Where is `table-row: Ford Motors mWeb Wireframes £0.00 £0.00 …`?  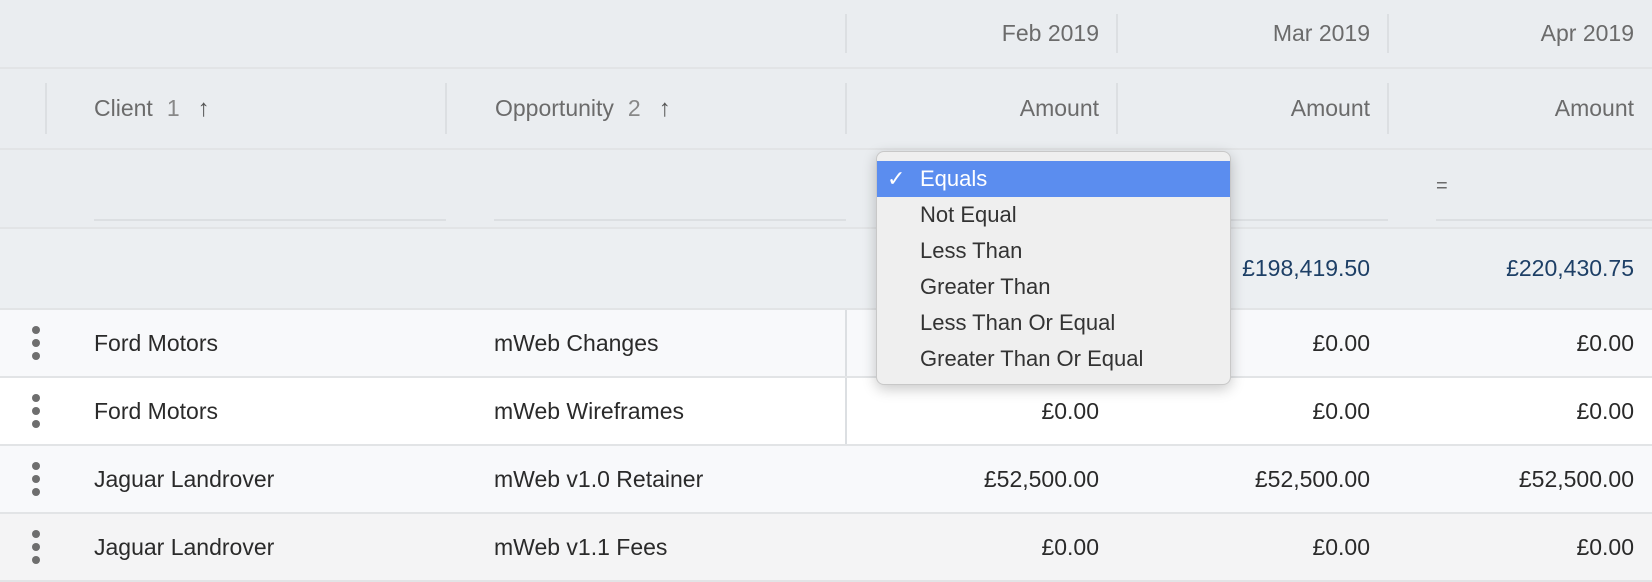 table-row: Ford Motors mWeb Wireframes £0.00 £0.00 … is located at coordinates (826, 412).